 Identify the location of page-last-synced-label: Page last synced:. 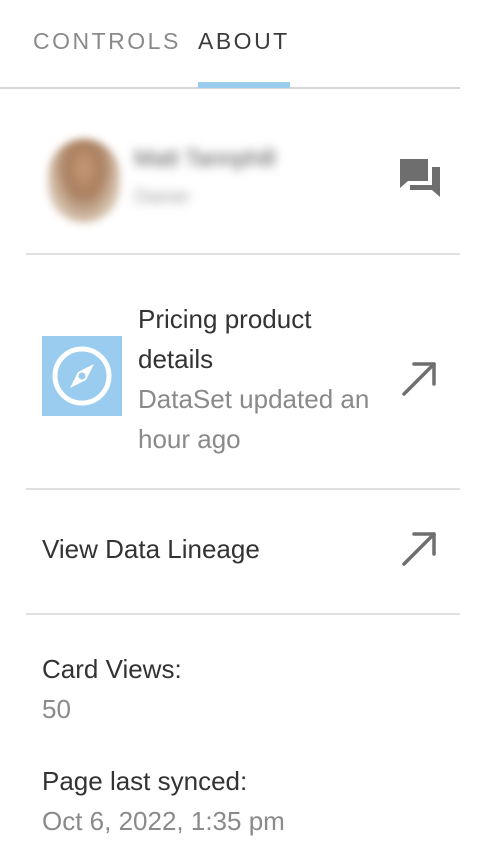
(145, 781).